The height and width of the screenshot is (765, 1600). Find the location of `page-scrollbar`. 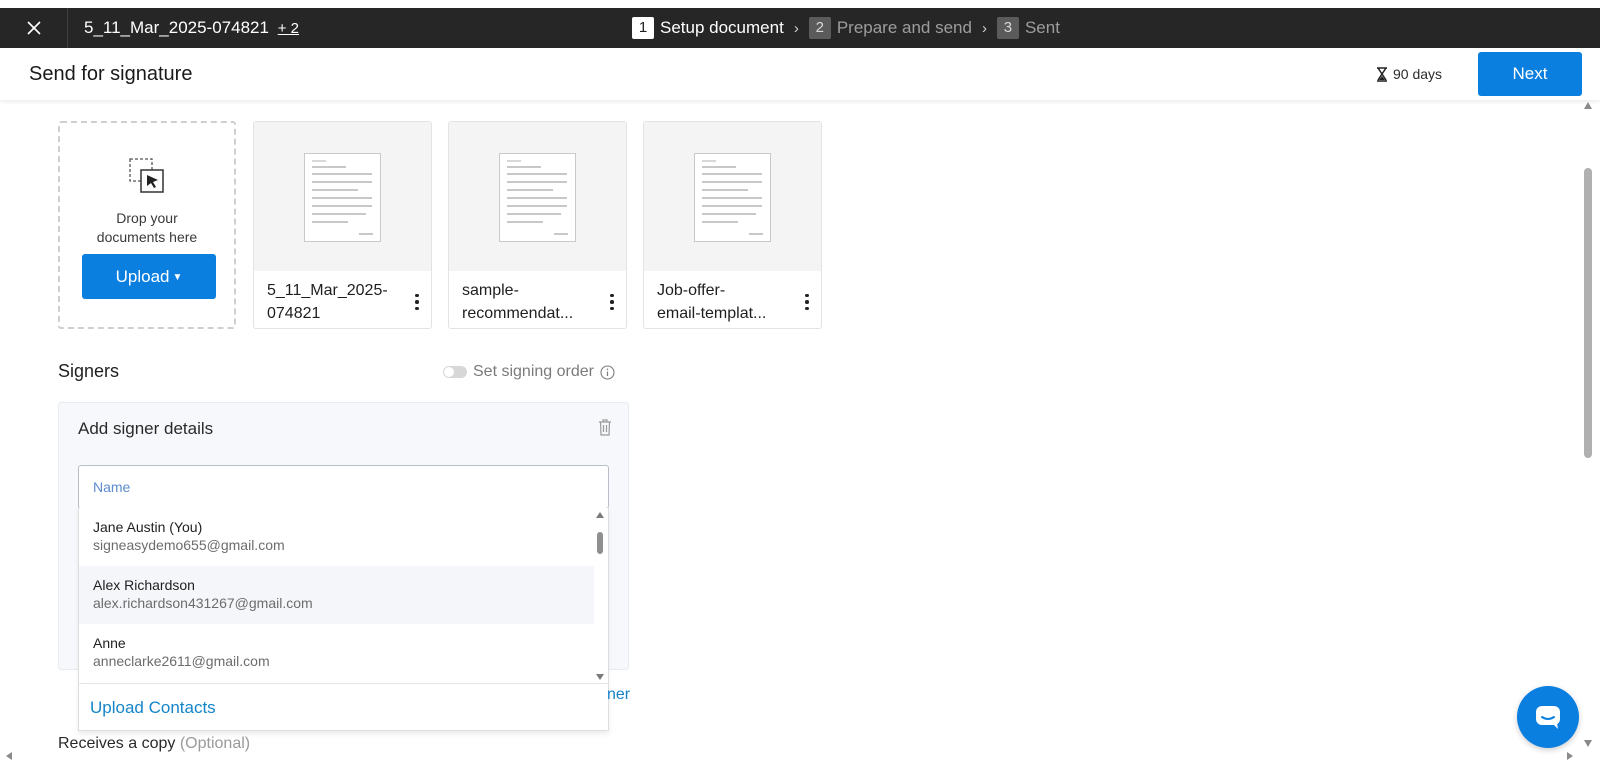

page-scrollbar is located at coordinates (1588, 427).